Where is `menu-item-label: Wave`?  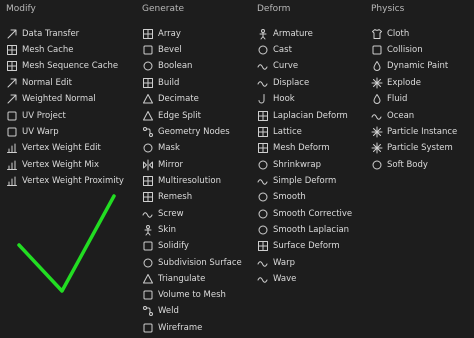 menu-item-label: Wave is located at coordinates (285, 279).